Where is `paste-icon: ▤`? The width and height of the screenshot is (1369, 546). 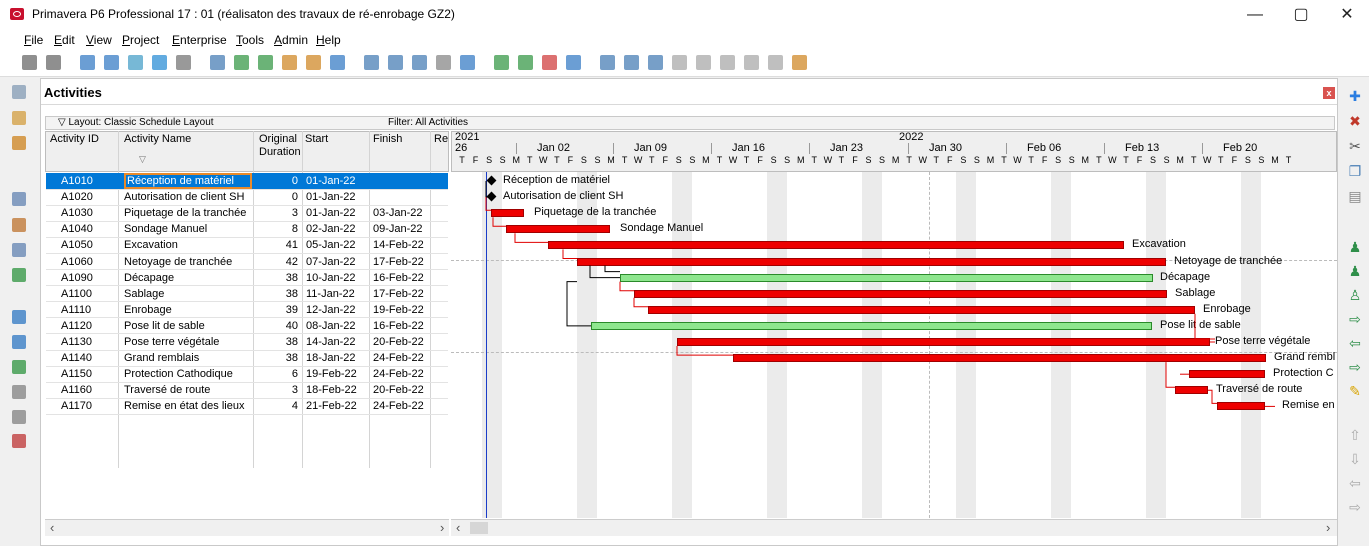 paste-icon: ▤ is located at coordinates (1355, 196).